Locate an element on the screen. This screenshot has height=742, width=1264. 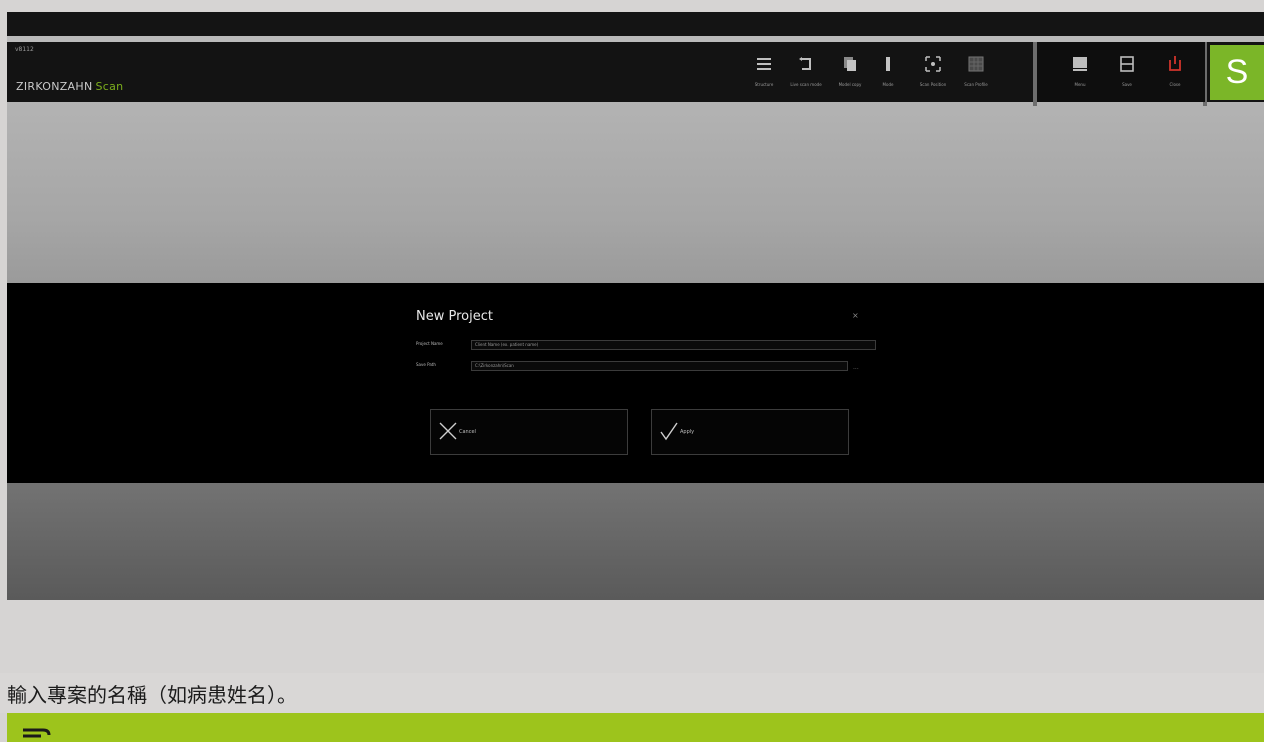
cancel-button: Cancel is located at coordinates (529, 432).